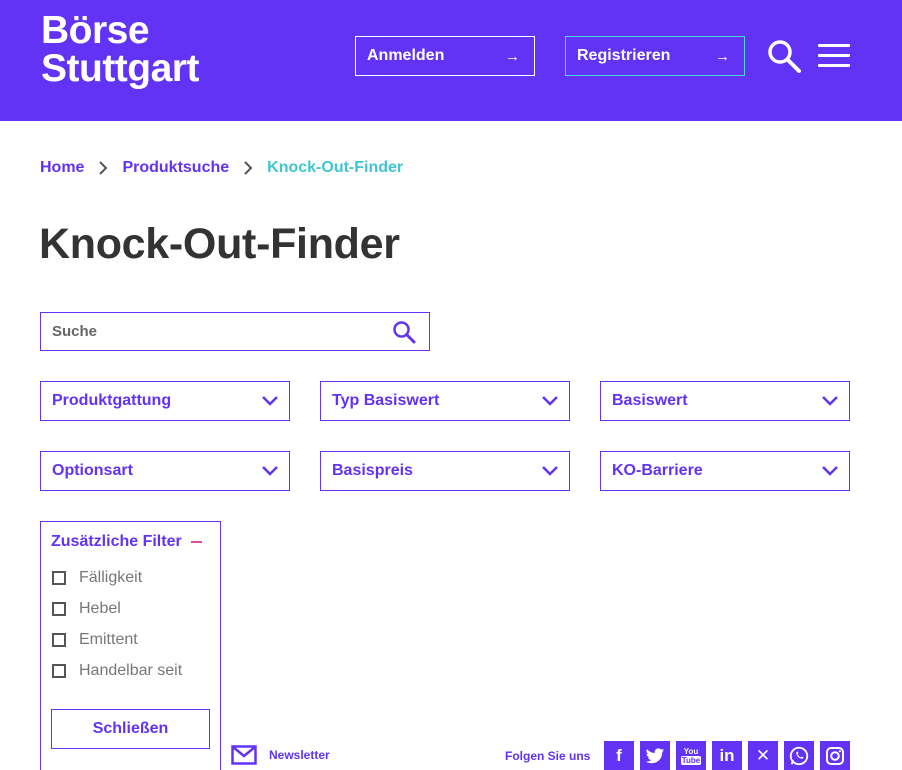 Image resolution: width=902 pixels, height=770 pixels. I want to click on register-button: Registrieren →, so click(655, 56).